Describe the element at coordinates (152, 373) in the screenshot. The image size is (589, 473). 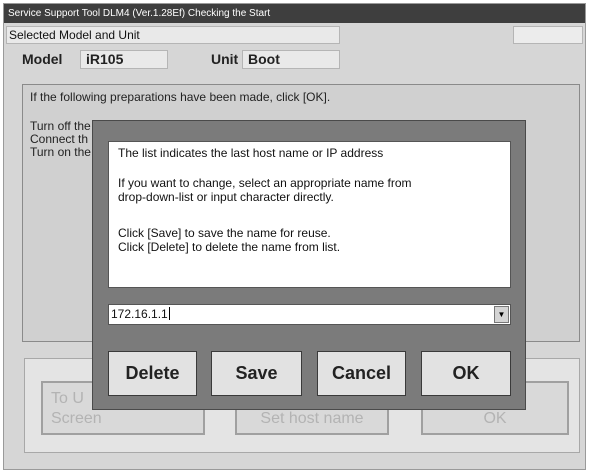
I see `delete-button: Delete` at that location.